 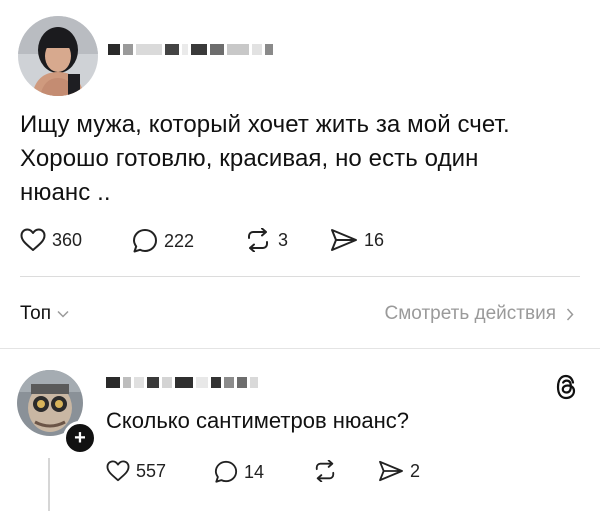 I want to click on like-button: 360, so click(x=51, y=240).